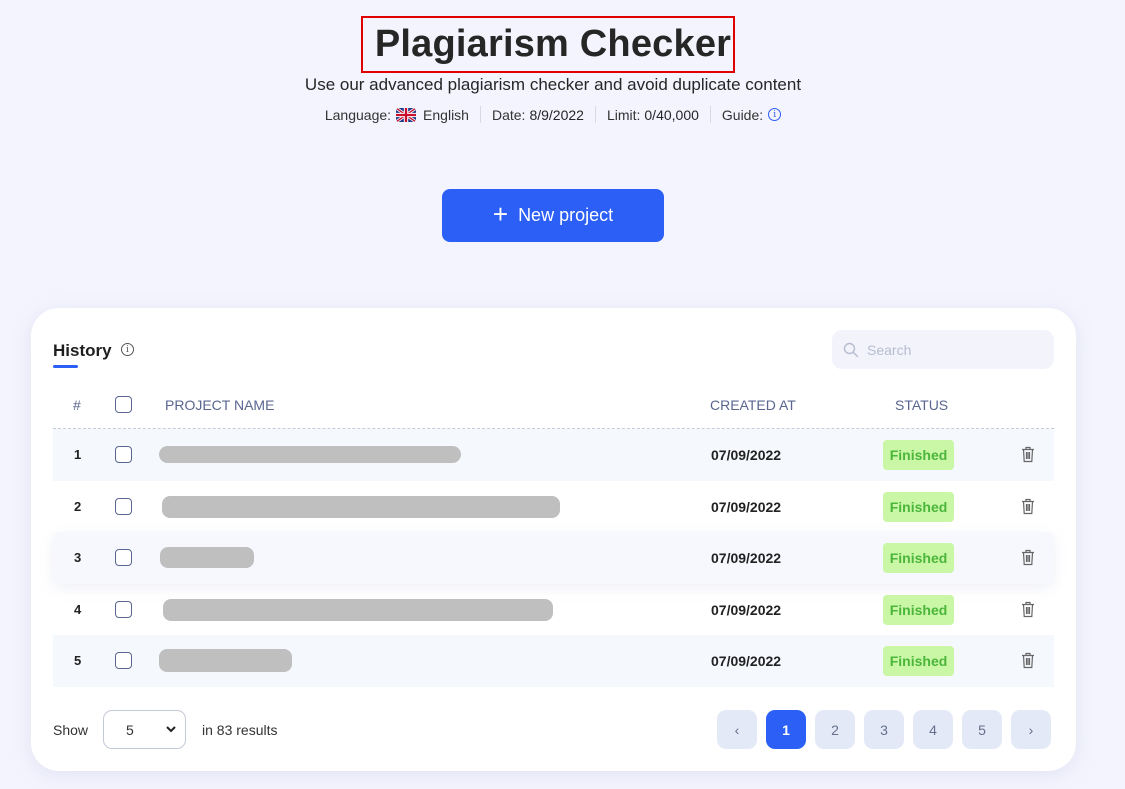 This screenshot has height=789, width=1125. I want to click on table-row: 3 07/09/2022 Finished, so click(553, 558).